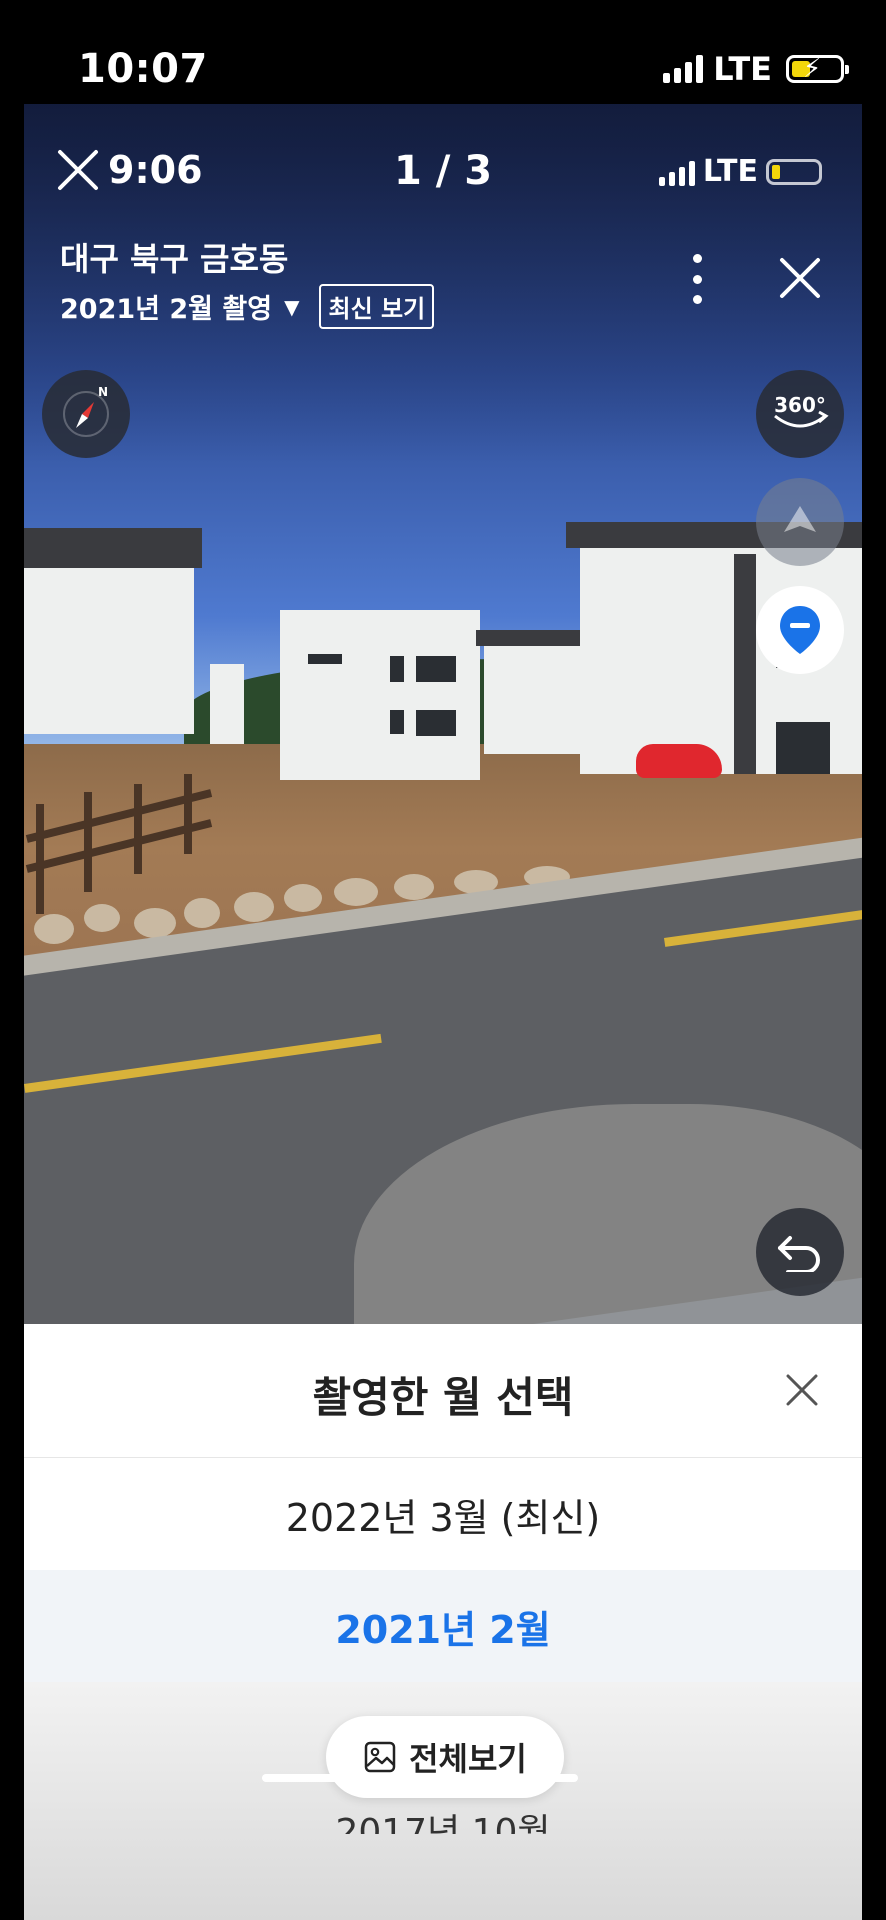 The height and width of the screenshot is (1920, 886). I want to click on latest-view-button: 최신 보기, so click(377, 306).